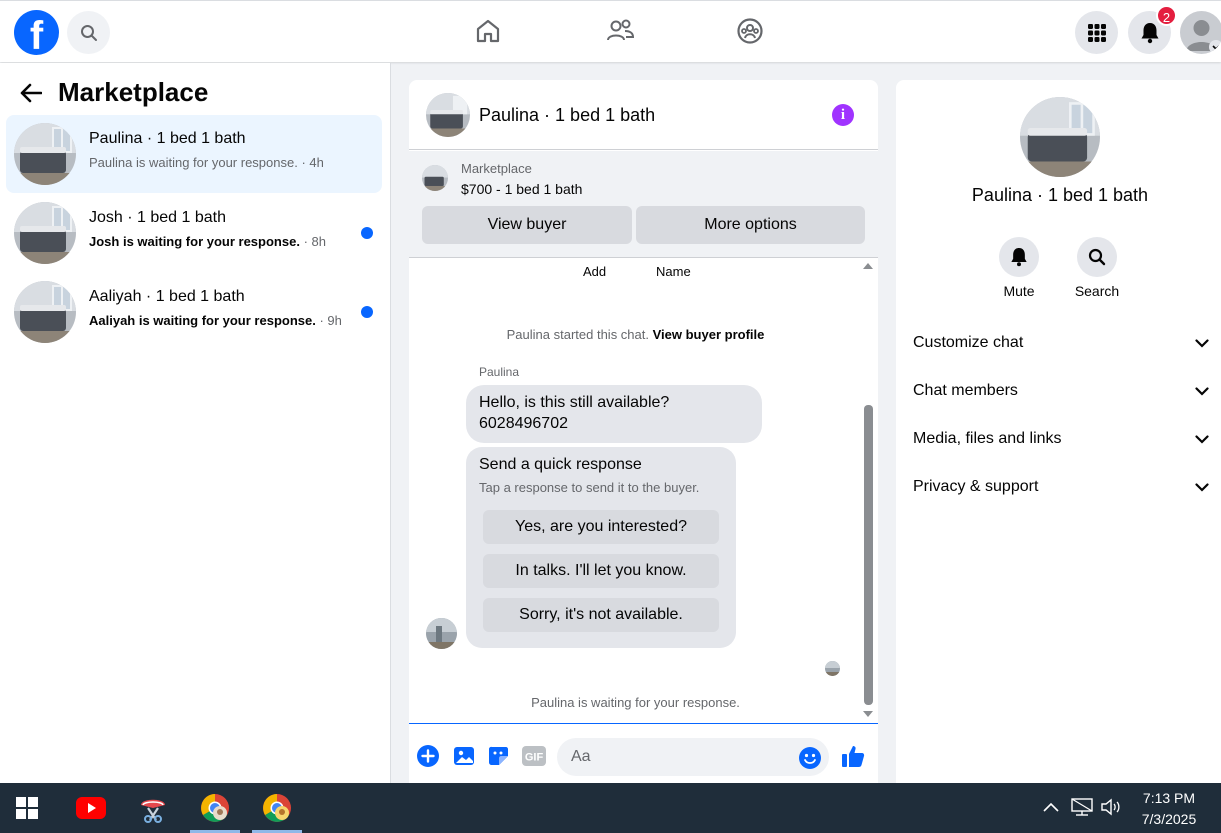  I want to click on message-text-line1: Hello, is this still available?, so click(574, 402).